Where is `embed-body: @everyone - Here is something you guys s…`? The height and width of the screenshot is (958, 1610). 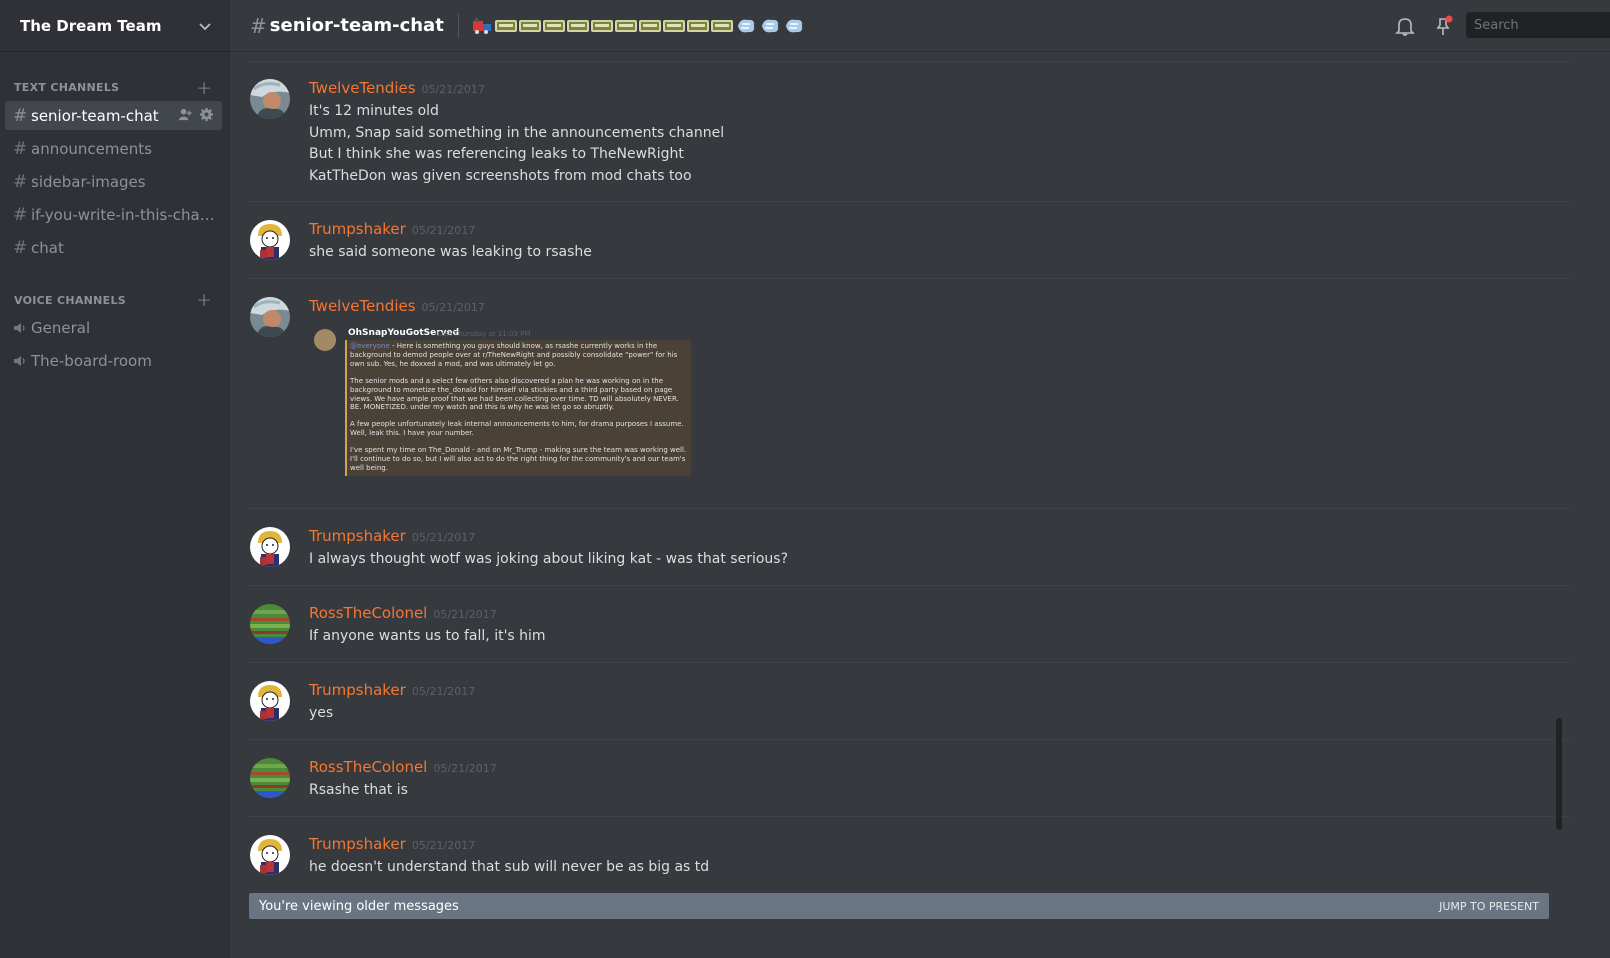 embed-body: @everyone - Here is something you guys s… is located at coordinates (518, 408).